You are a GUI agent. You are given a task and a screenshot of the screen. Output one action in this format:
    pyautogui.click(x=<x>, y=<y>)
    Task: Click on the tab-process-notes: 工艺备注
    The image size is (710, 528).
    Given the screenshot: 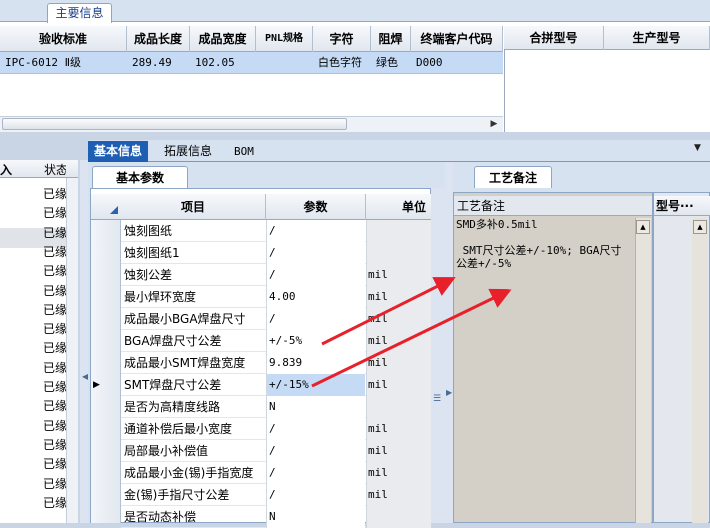 What is the action you would take?
    pyautogui.click(x=513, y=177)
    